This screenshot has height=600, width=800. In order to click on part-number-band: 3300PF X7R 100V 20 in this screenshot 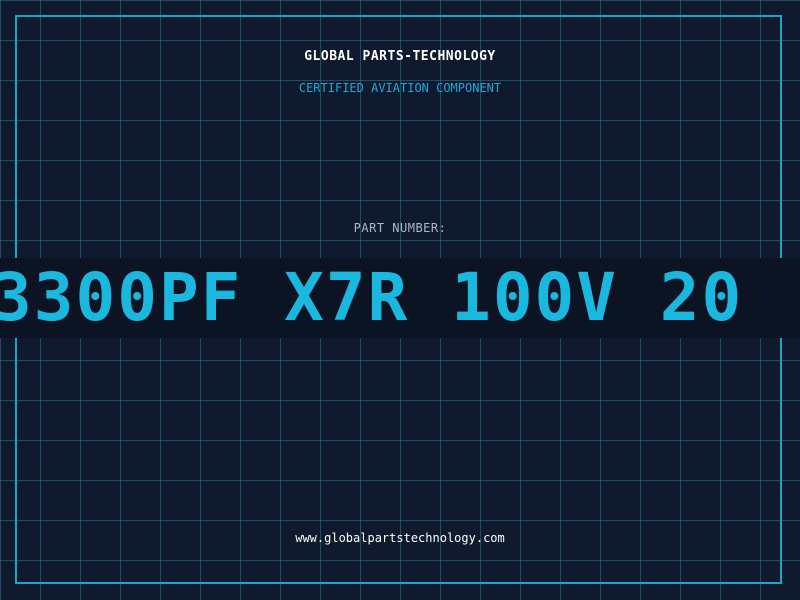, I will do `click(400, 298)`.